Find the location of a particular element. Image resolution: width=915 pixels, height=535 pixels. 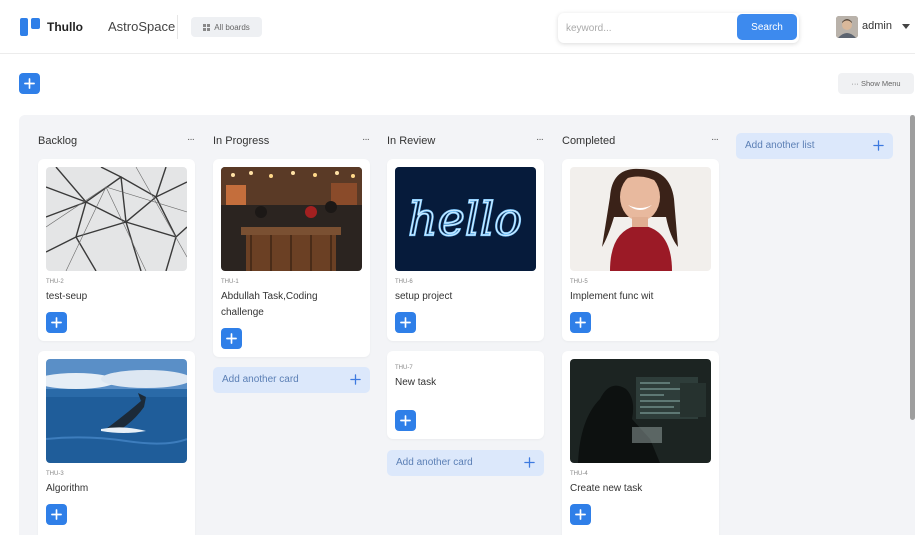

search-box: Search is located at coordinates (678, 28).